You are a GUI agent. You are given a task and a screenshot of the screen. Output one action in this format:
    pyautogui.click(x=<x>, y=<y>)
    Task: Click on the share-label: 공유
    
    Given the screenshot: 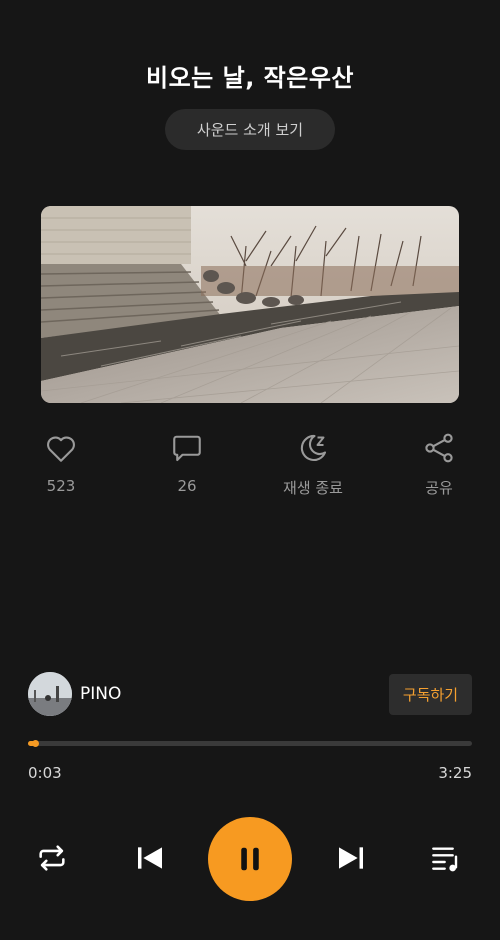 What is the action you would take?
    pyautogui.click(x=439, y=488)
    